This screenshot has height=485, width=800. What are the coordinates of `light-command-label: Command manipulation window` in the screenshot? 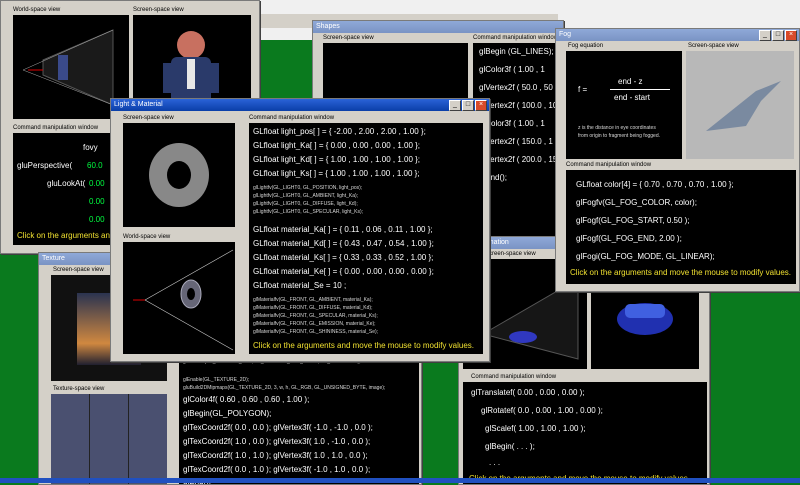 It's located at (292, 118).